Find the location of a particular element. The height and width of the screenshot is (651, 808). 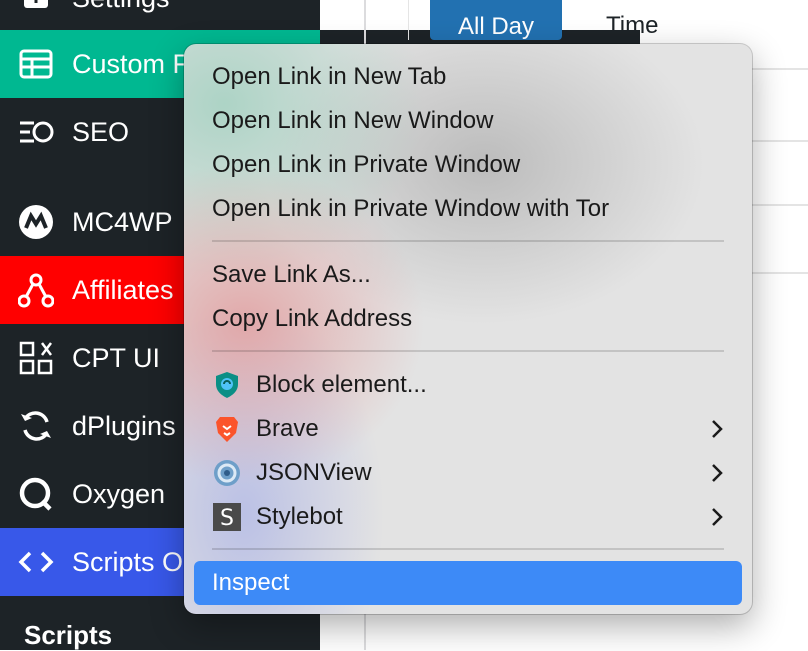

affiliates-nodes-icon is located at coordinates (36, 290).